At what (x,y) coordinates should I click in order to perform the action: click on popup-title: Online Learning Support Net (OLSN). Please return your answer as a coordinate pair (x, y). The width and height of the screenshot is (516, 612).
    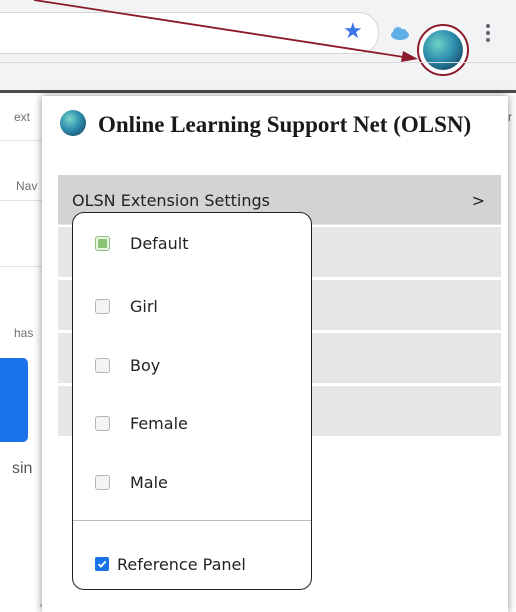
    Looking at the image, I should click on (280, 124).